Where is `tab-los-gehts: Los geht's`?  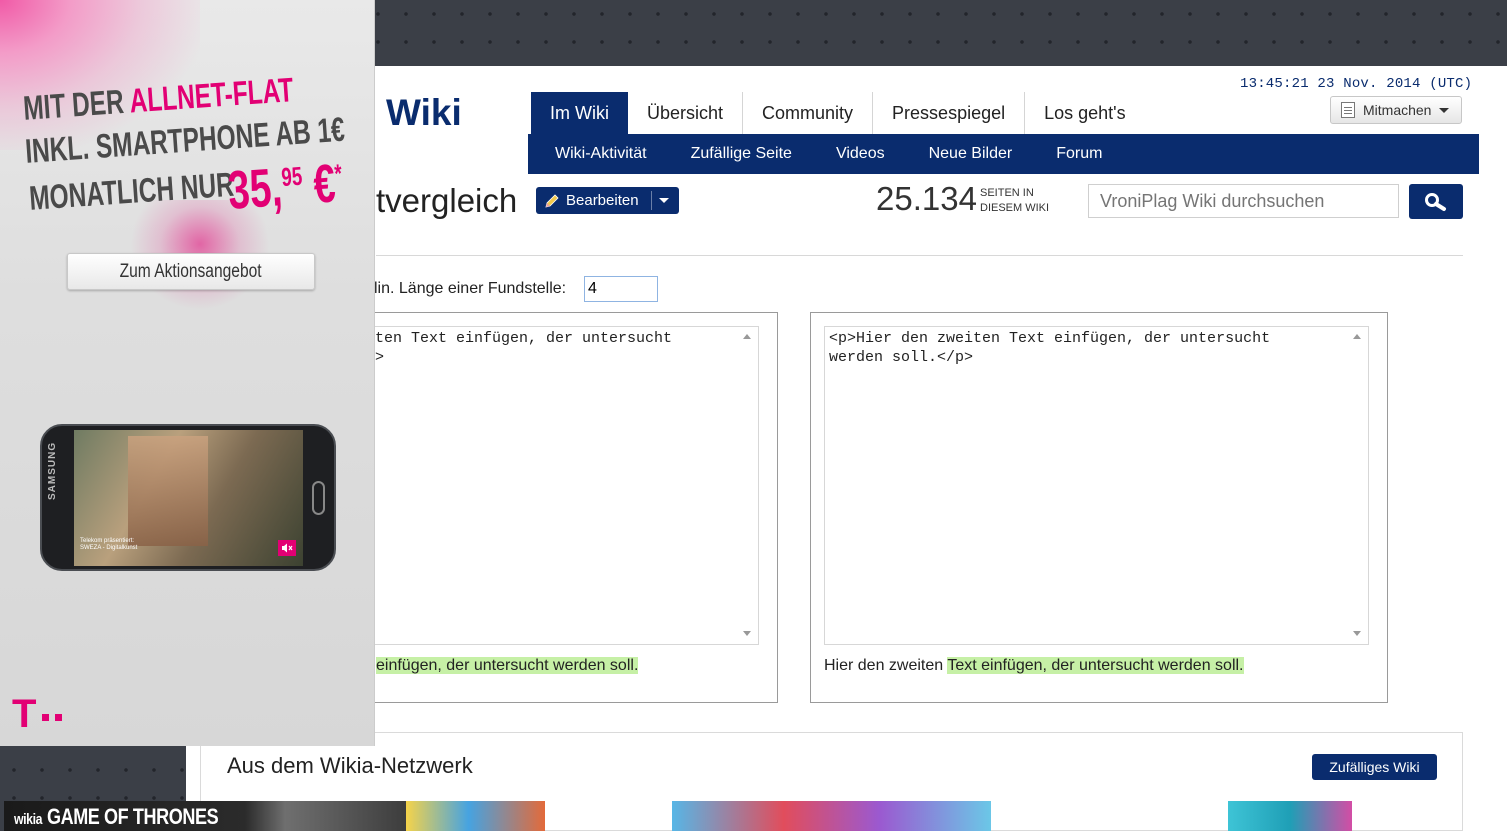 tab-los-gehts: Los geht's is located at coordinates (1085, 113).